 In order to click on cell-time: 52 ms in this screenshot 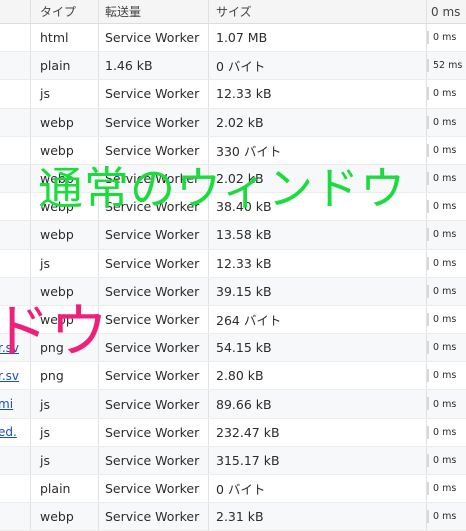, I will do `click(446, 66)`.